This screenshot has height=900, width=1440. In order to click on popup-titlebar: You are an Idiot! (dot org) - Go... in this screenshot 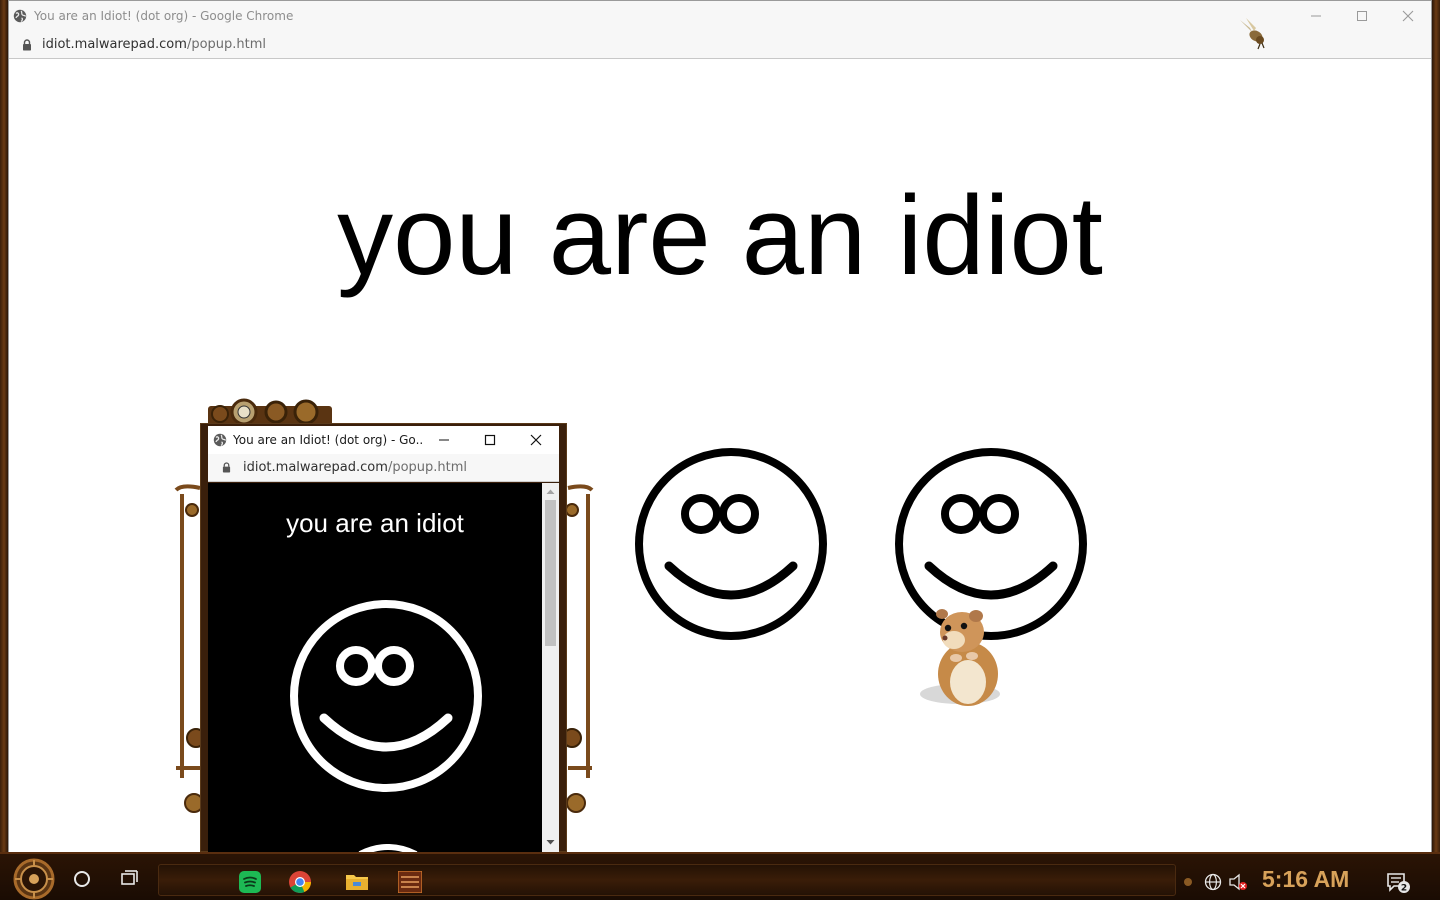, I will do `click(383, 440)`.